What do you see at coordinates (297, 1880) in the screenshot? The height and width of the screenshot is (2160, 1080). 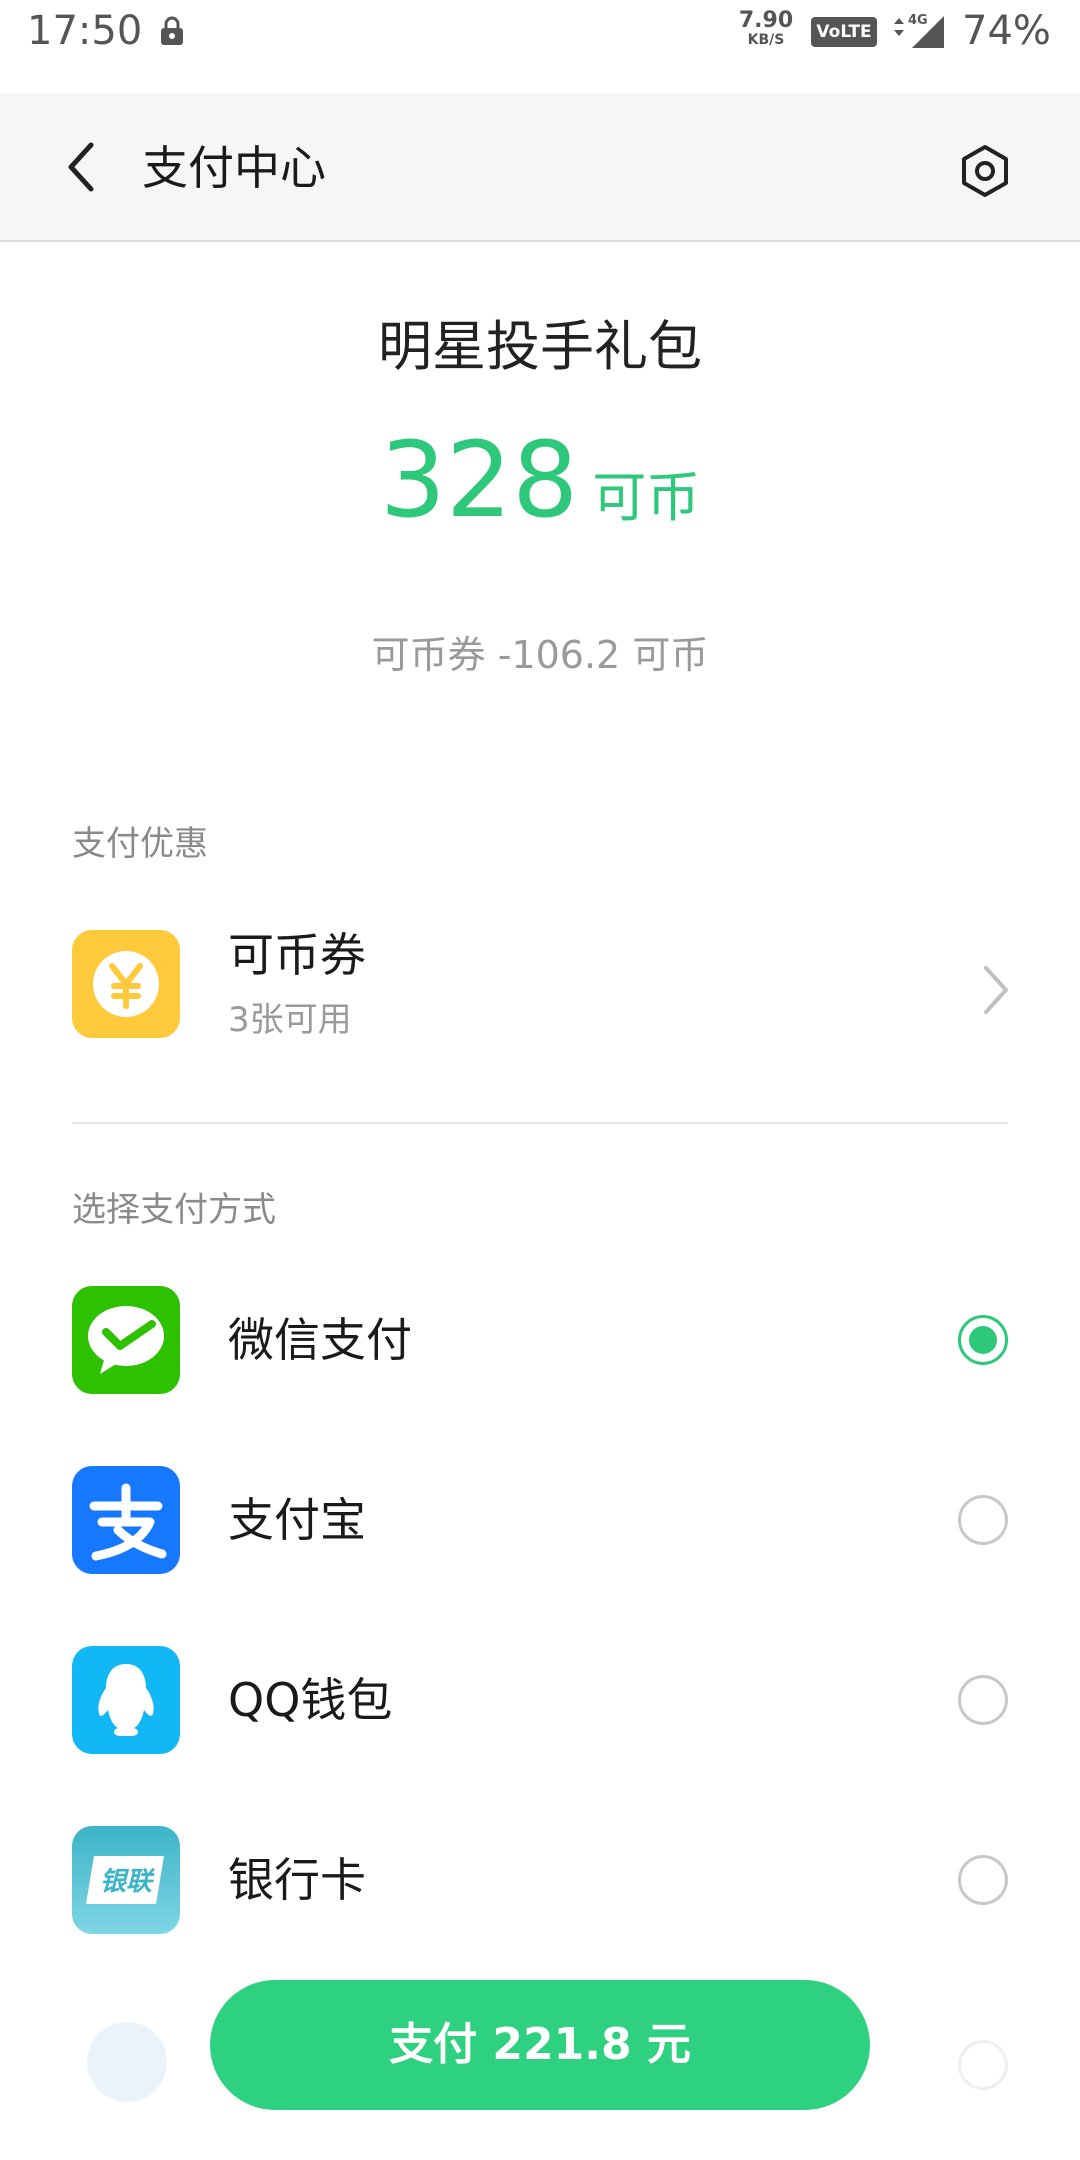 I see `payment-method-label: 银行卡` at bounding box center [297, 1880].